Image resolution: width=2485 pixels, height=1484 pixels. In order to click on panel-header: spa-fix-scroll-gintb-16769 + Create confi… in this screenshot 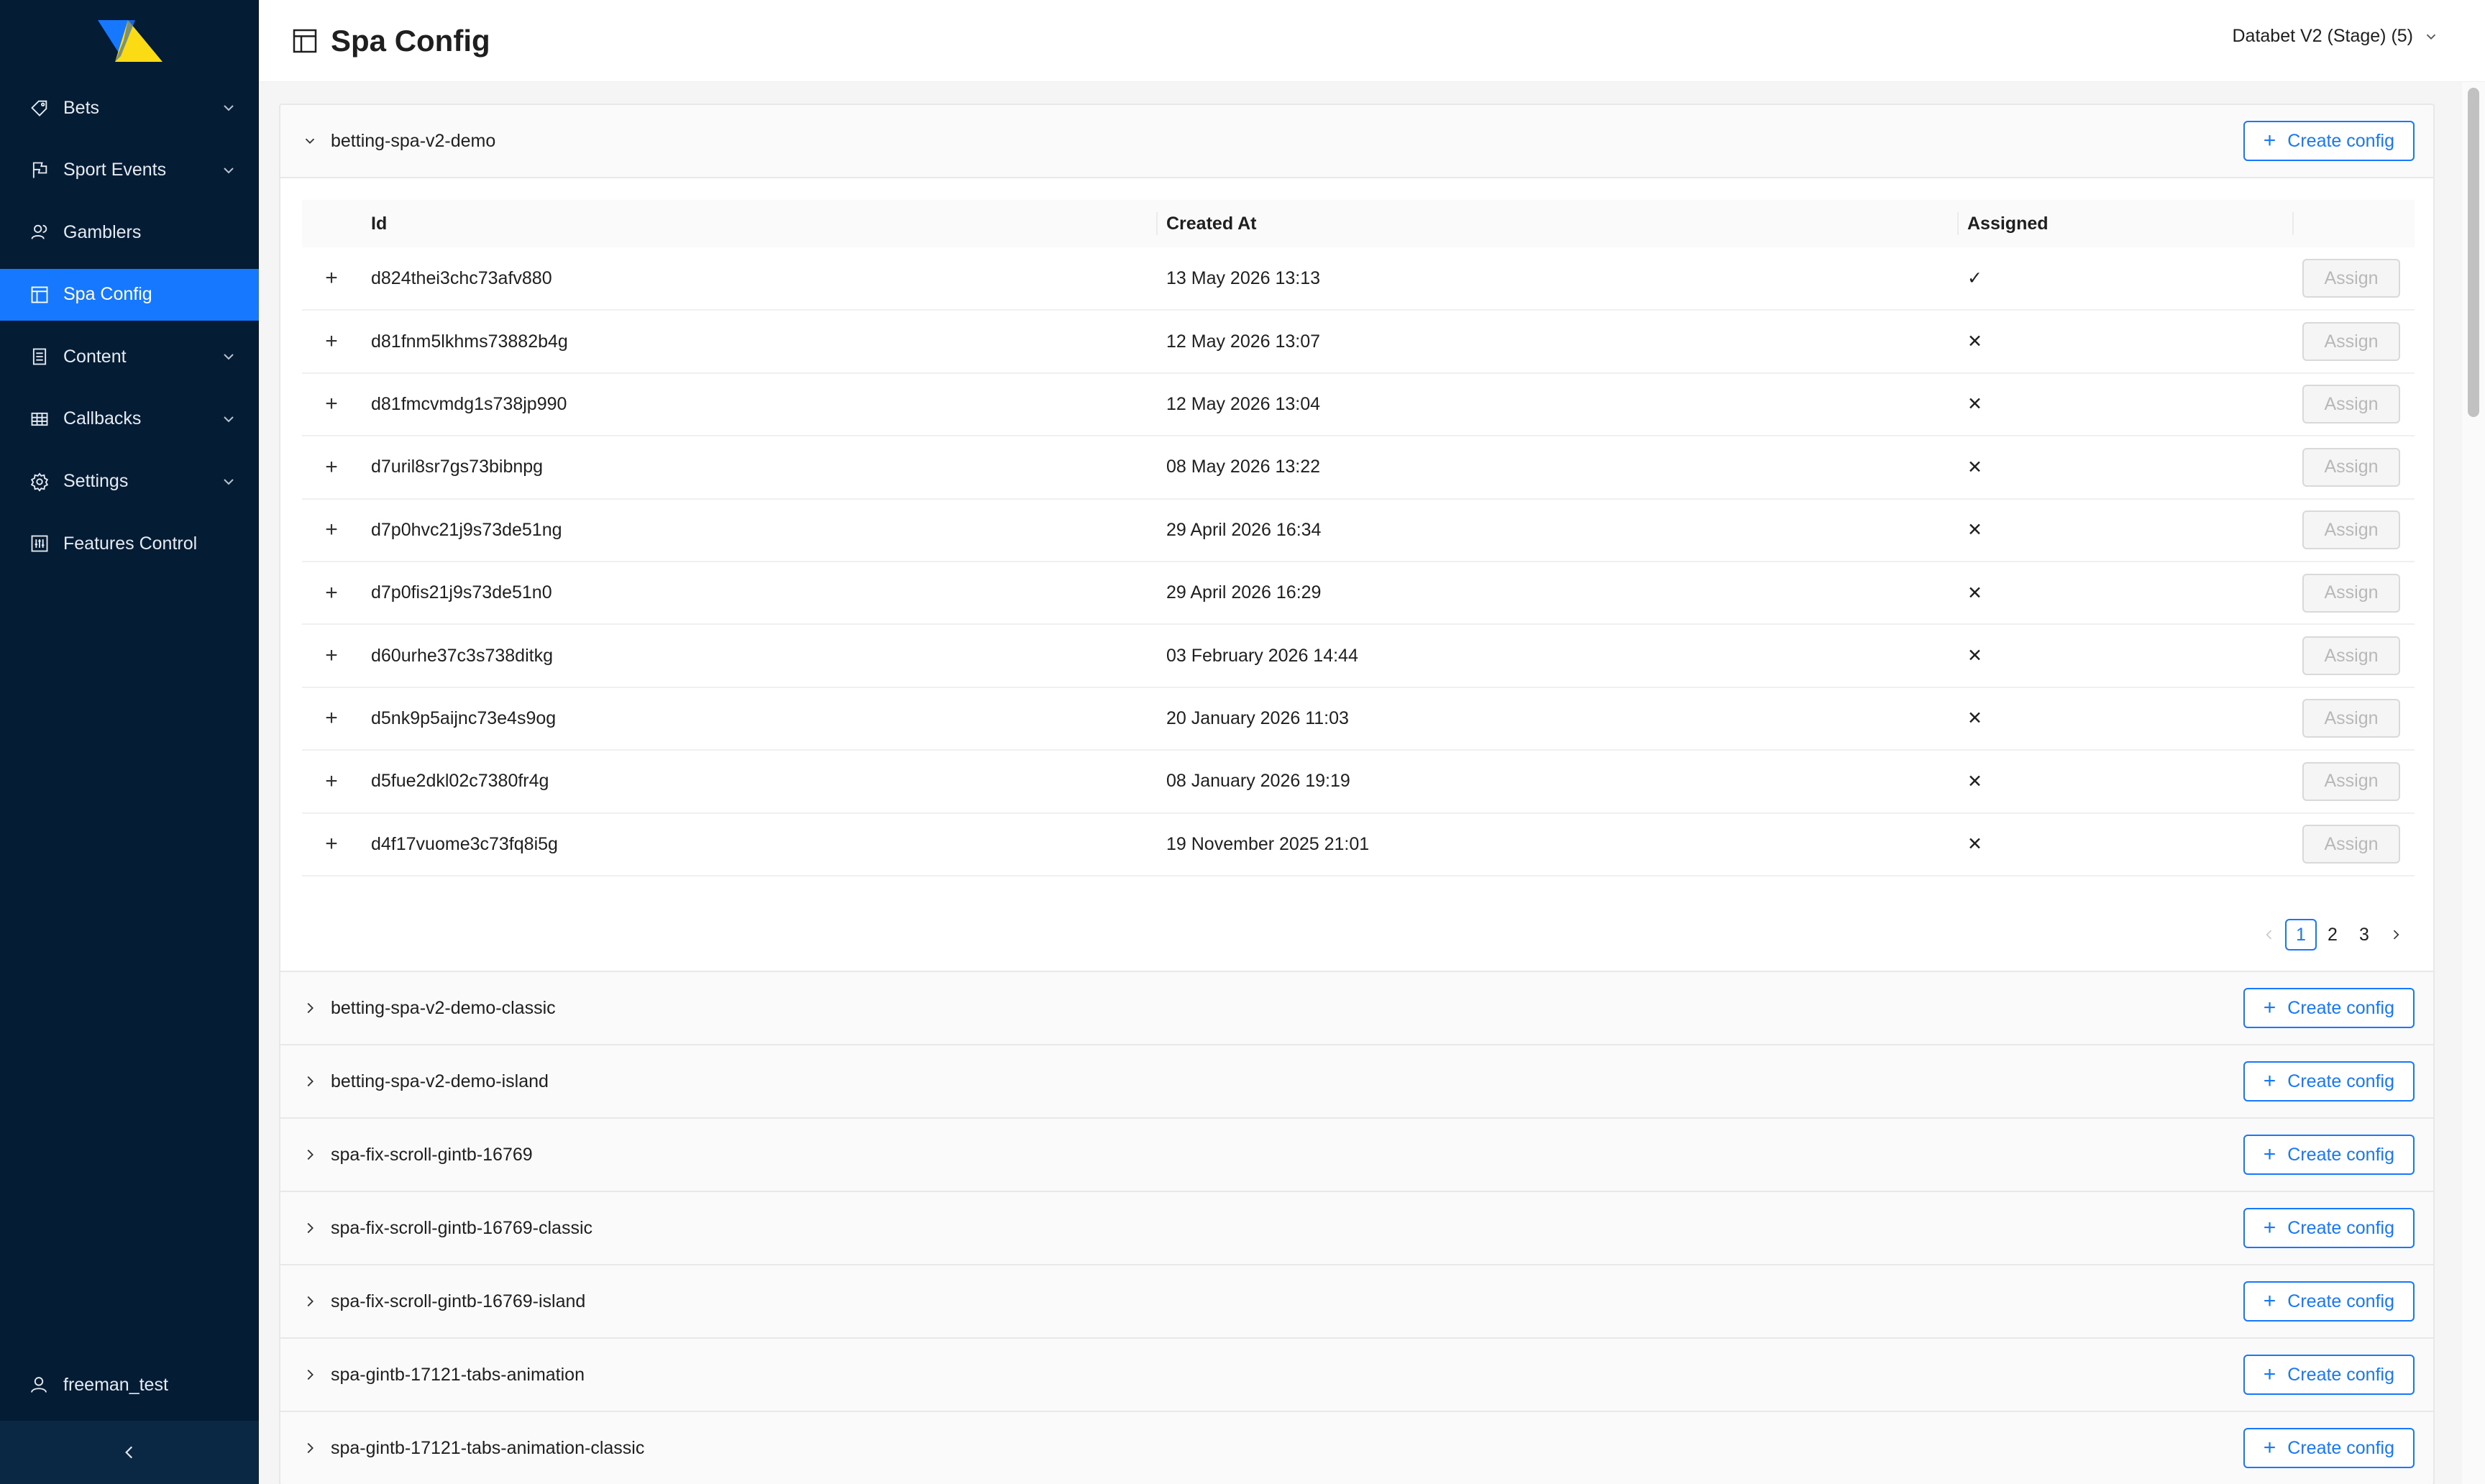, I will do `click(1356, 1155)`.